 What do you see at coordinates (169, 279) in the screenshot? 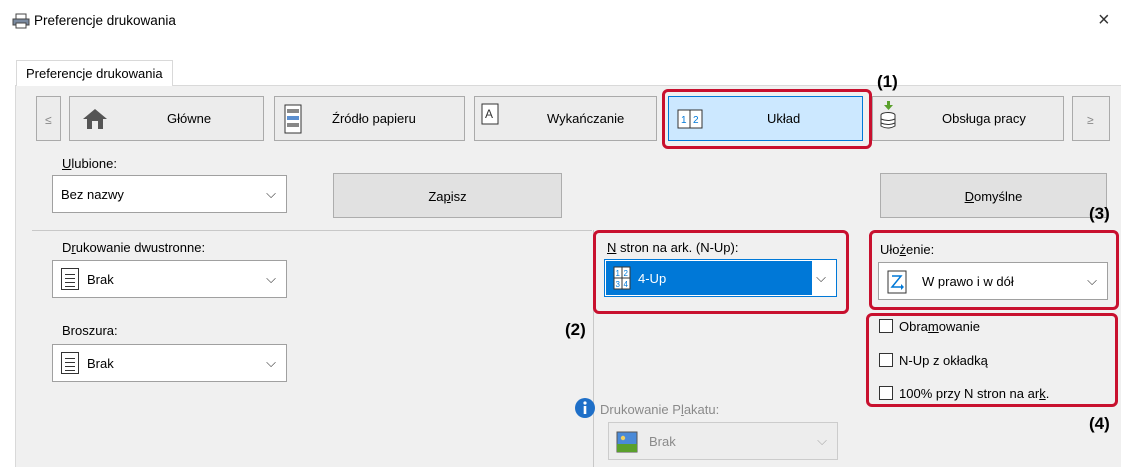
I see `duplex-select: Brak ⌵` at bounding box center [169, 279].